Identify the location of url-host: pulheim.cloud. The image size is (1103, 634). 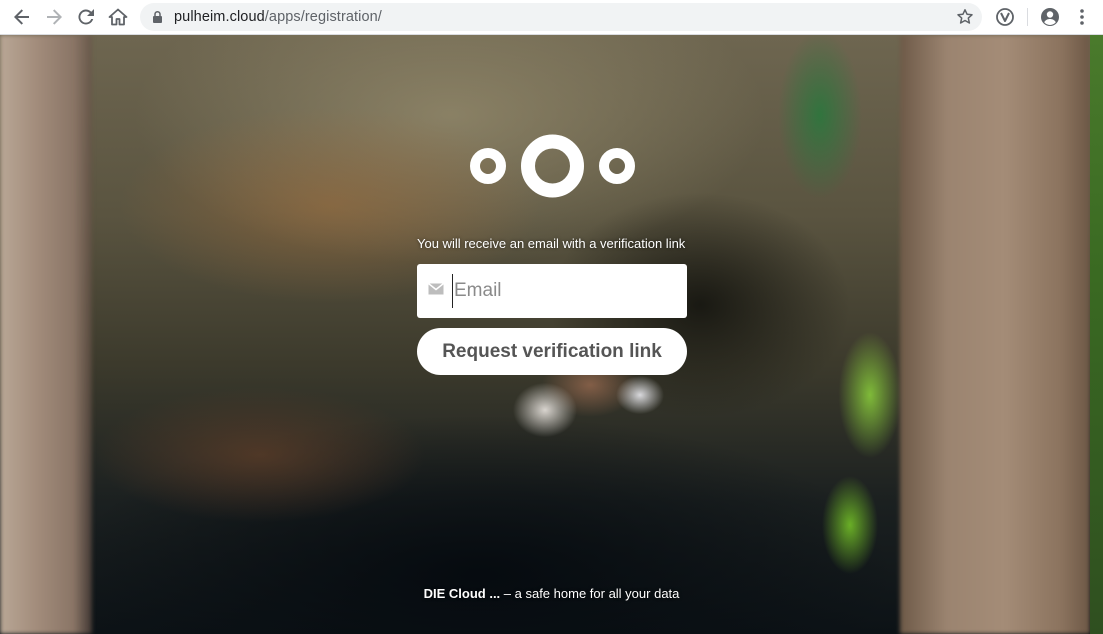
(219, 17).